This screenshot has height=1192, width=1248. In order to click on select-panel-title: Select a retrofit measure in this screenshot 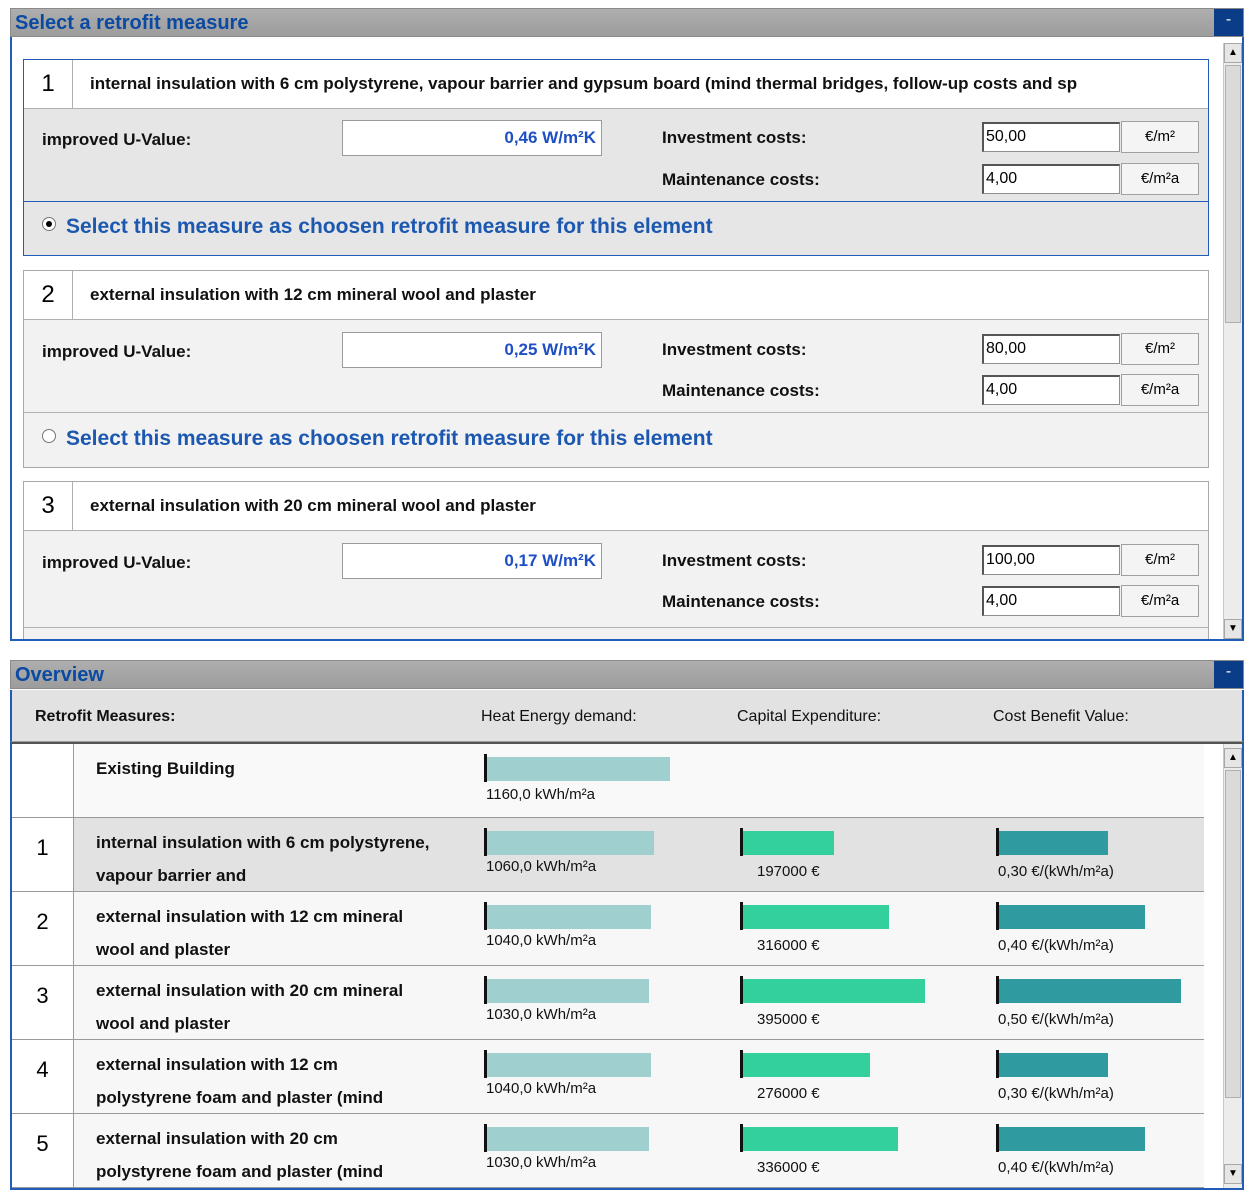, I will do `click(132, 23)`.